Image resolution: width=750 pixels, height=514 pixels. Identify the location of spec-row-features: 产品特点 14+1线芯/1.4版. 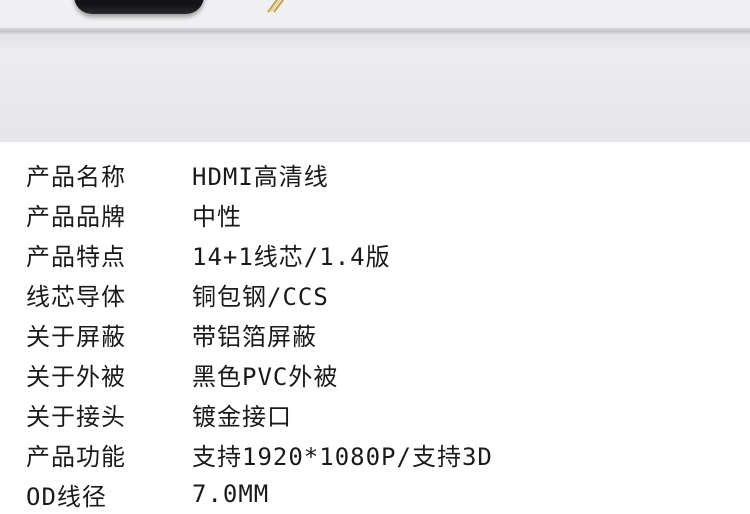
(259, 254).